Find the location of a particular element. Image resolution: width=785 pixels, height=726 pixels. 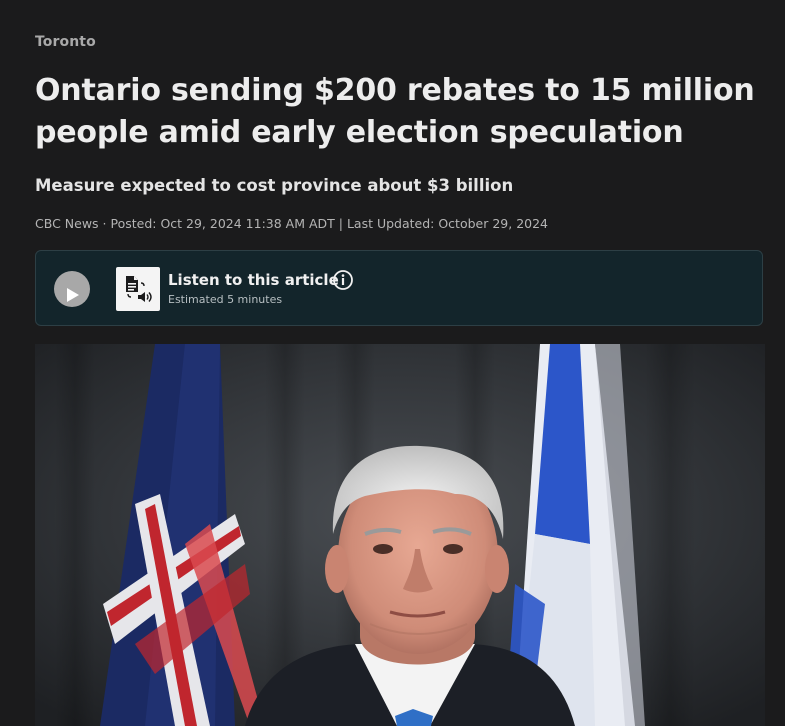

info-button is located at coordinates (343, 280).